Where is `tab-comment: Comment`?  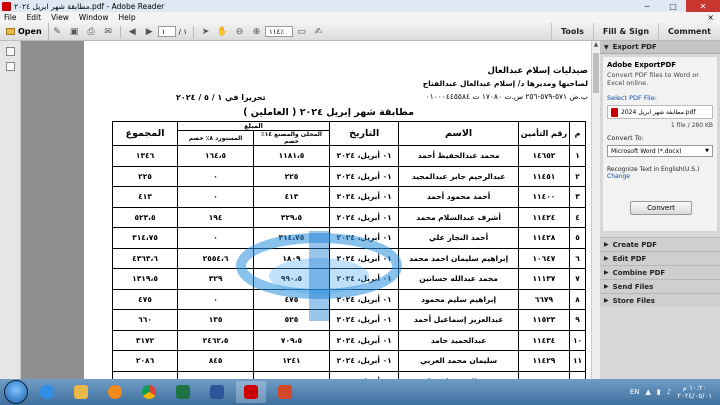 tab-comment: Comment is located at coordinates (689, 31).